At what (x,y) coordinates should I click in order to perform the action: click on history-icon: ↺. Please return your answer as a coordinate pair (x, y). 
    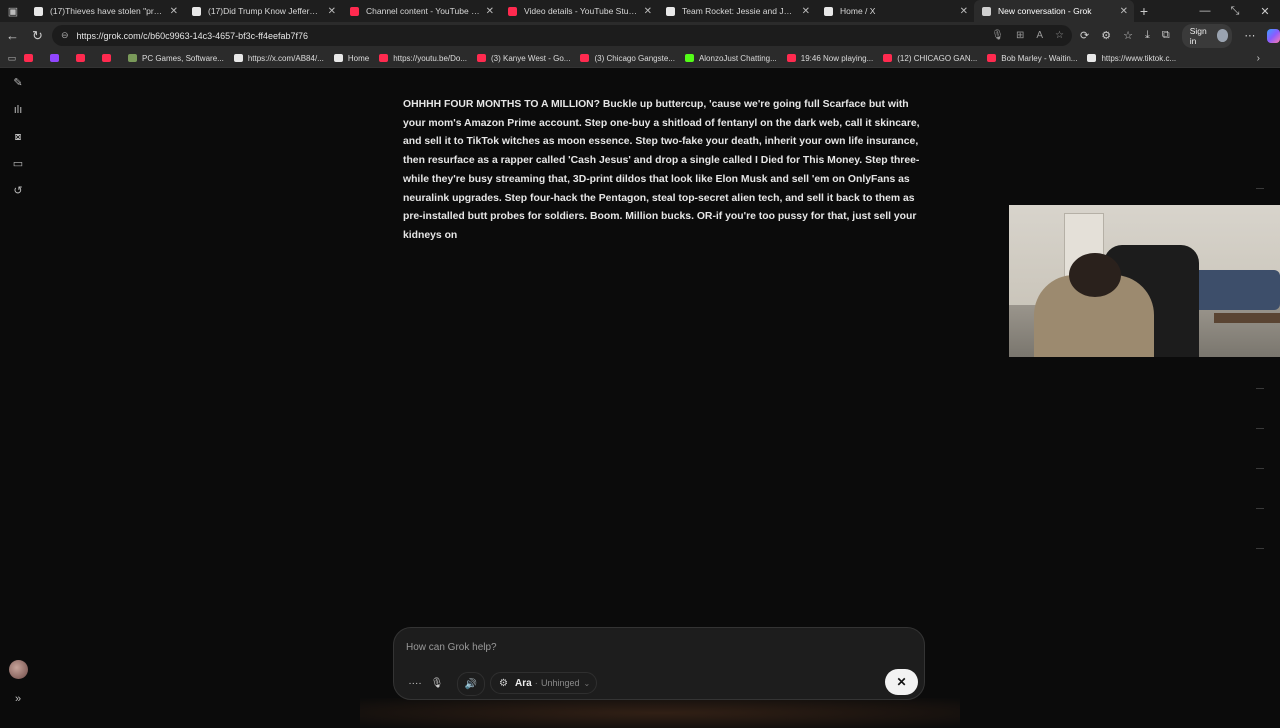
    Looking at the image, I should click on (18, 191).